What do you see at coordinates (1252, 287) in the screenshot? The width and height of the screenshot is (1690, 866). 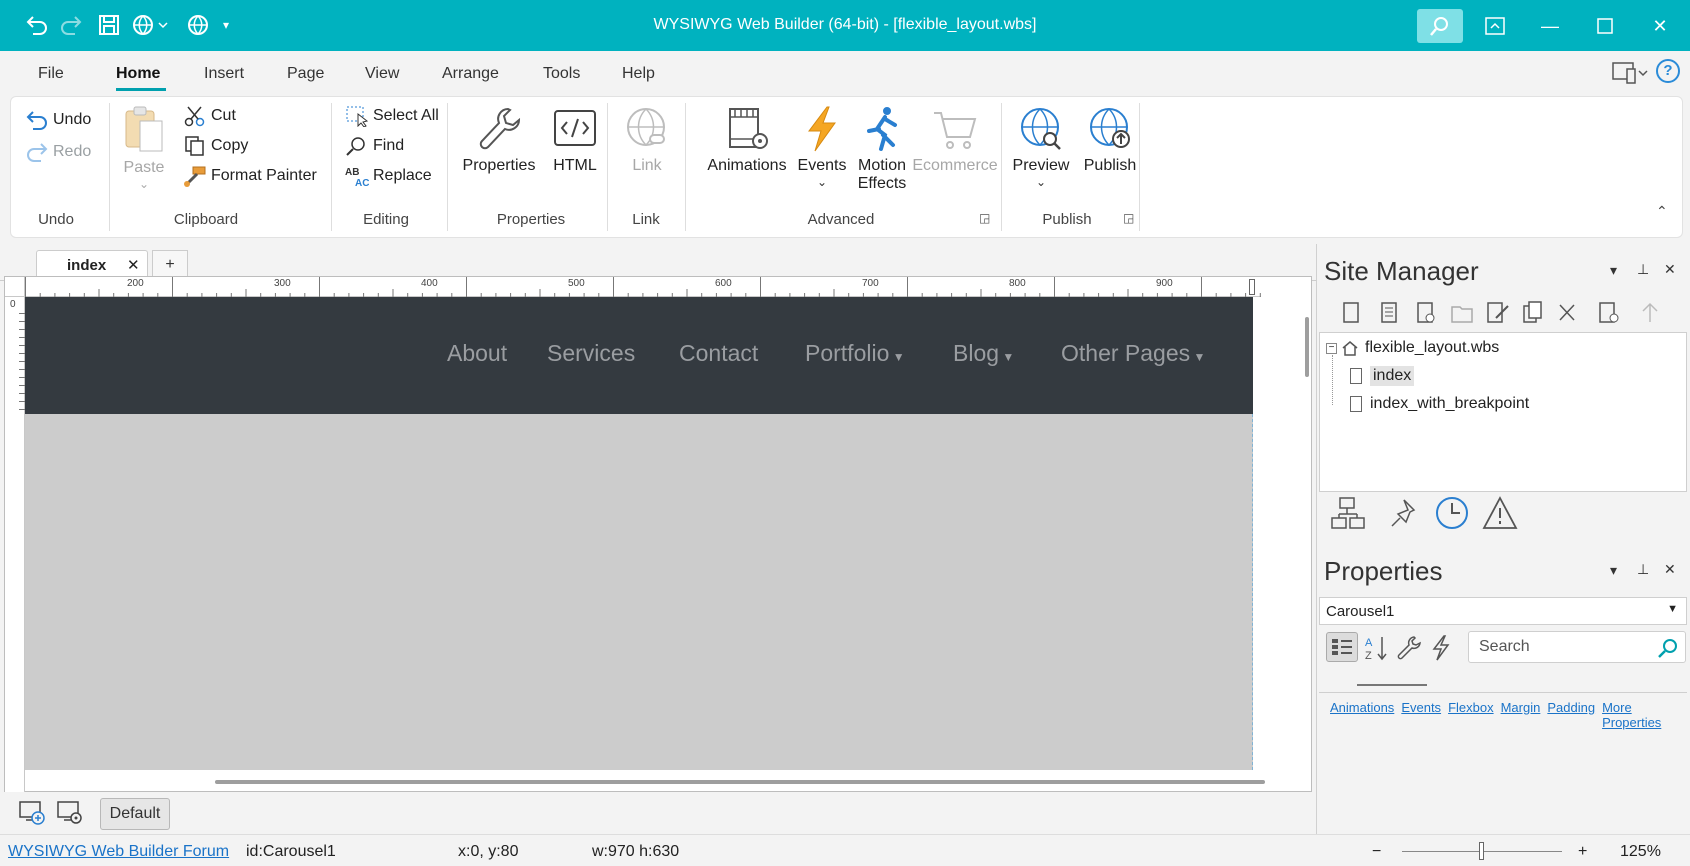 I see `ruler-handle` at bounding box center [1252, 287].